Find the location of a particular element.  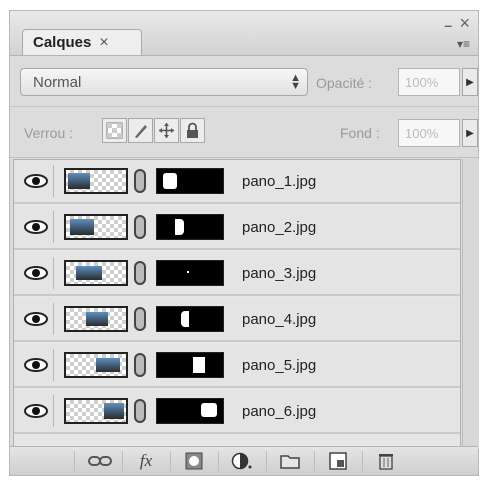

lock-all-icon is located at coordinates (192, 130).